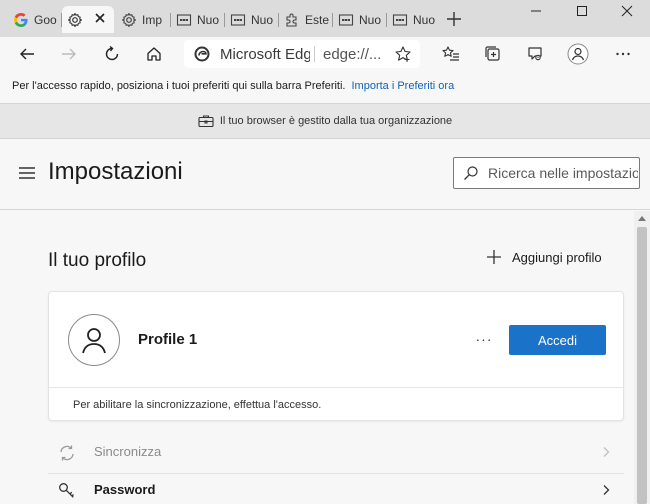 The image size is (650, 504). Describe the element at coordinates (314, 54) in the screenshot. I see `address-separator` at that location.